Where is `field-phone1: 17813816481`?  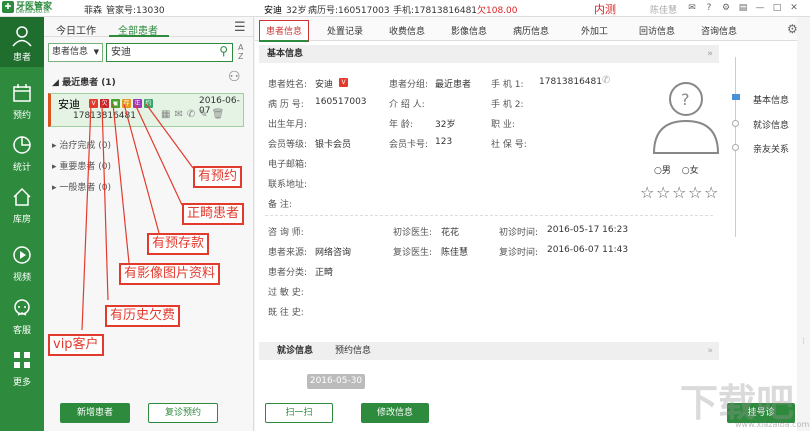 field-phone1: 17813816481 is located at coordinates (570, 82).